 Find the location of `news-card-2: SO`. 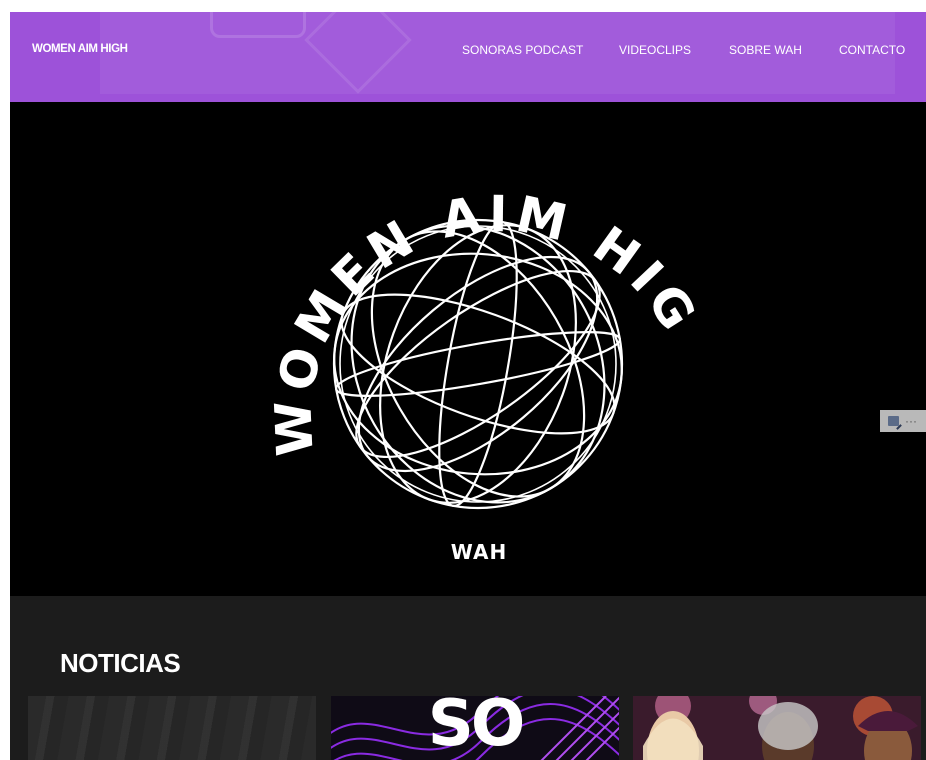

news-card-2: SO is located at coordinates (475, 728).